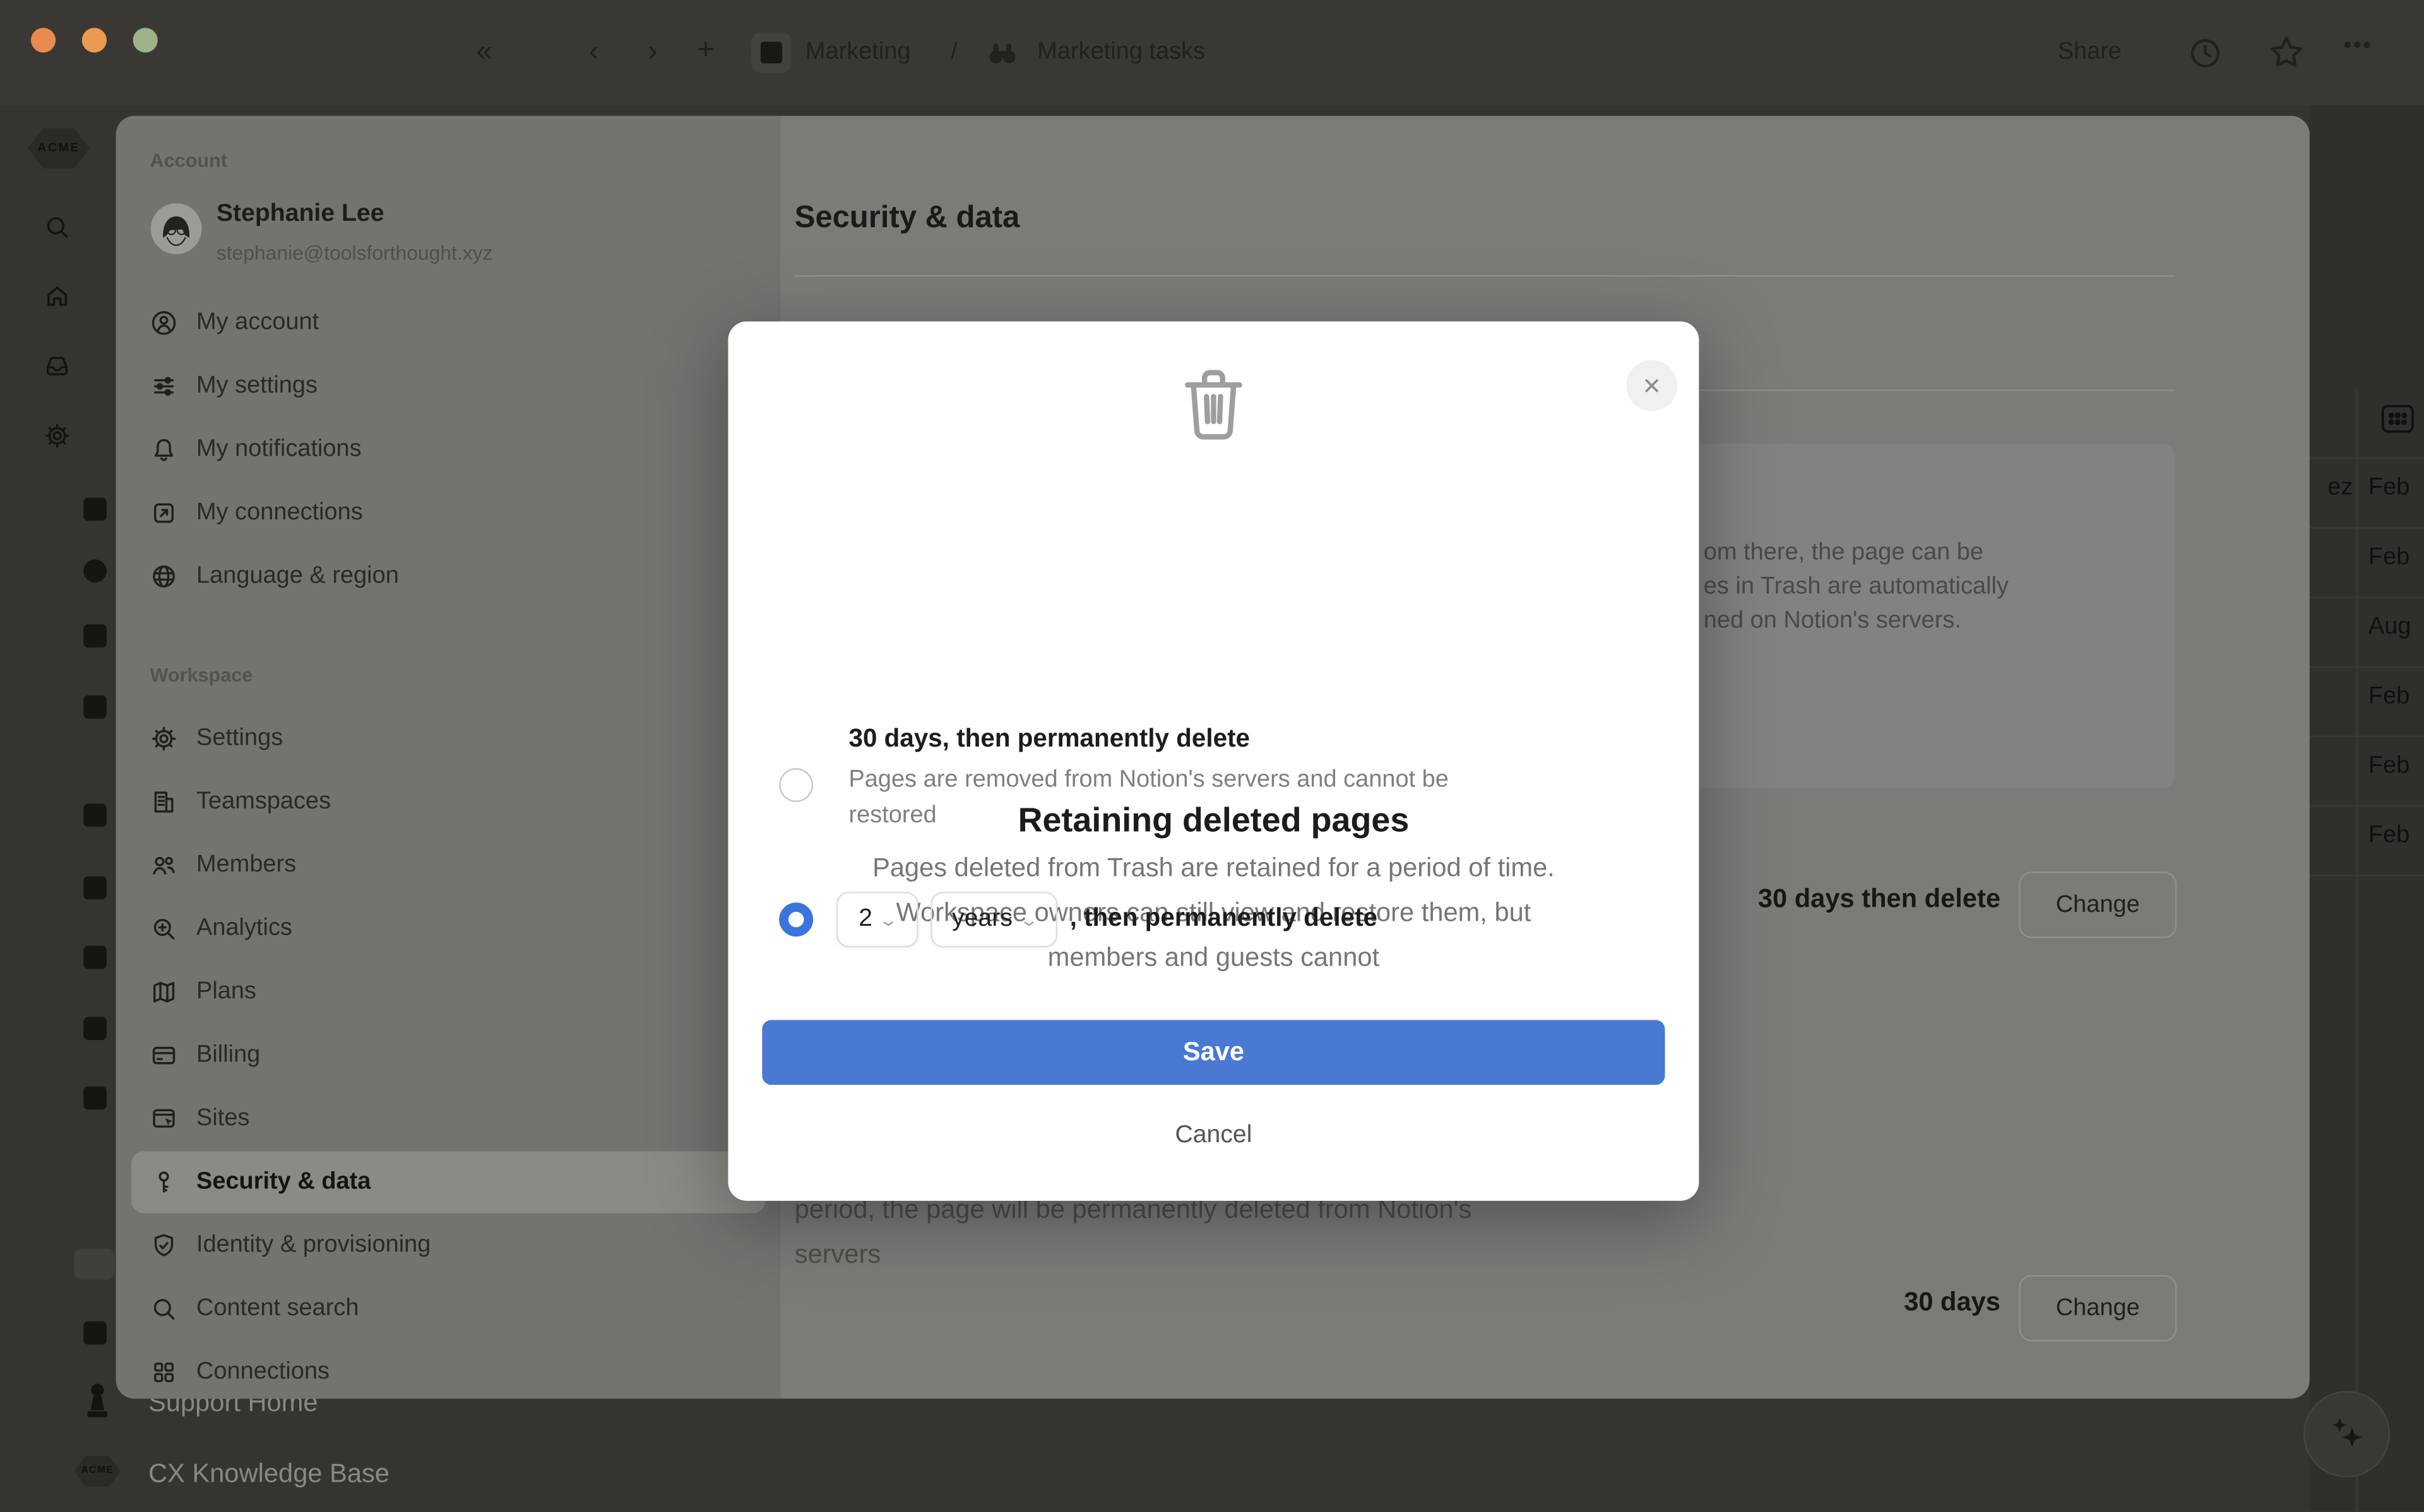 The image size is (2424, 1512). I want to click on window-zoom-button, so click(145, 40).